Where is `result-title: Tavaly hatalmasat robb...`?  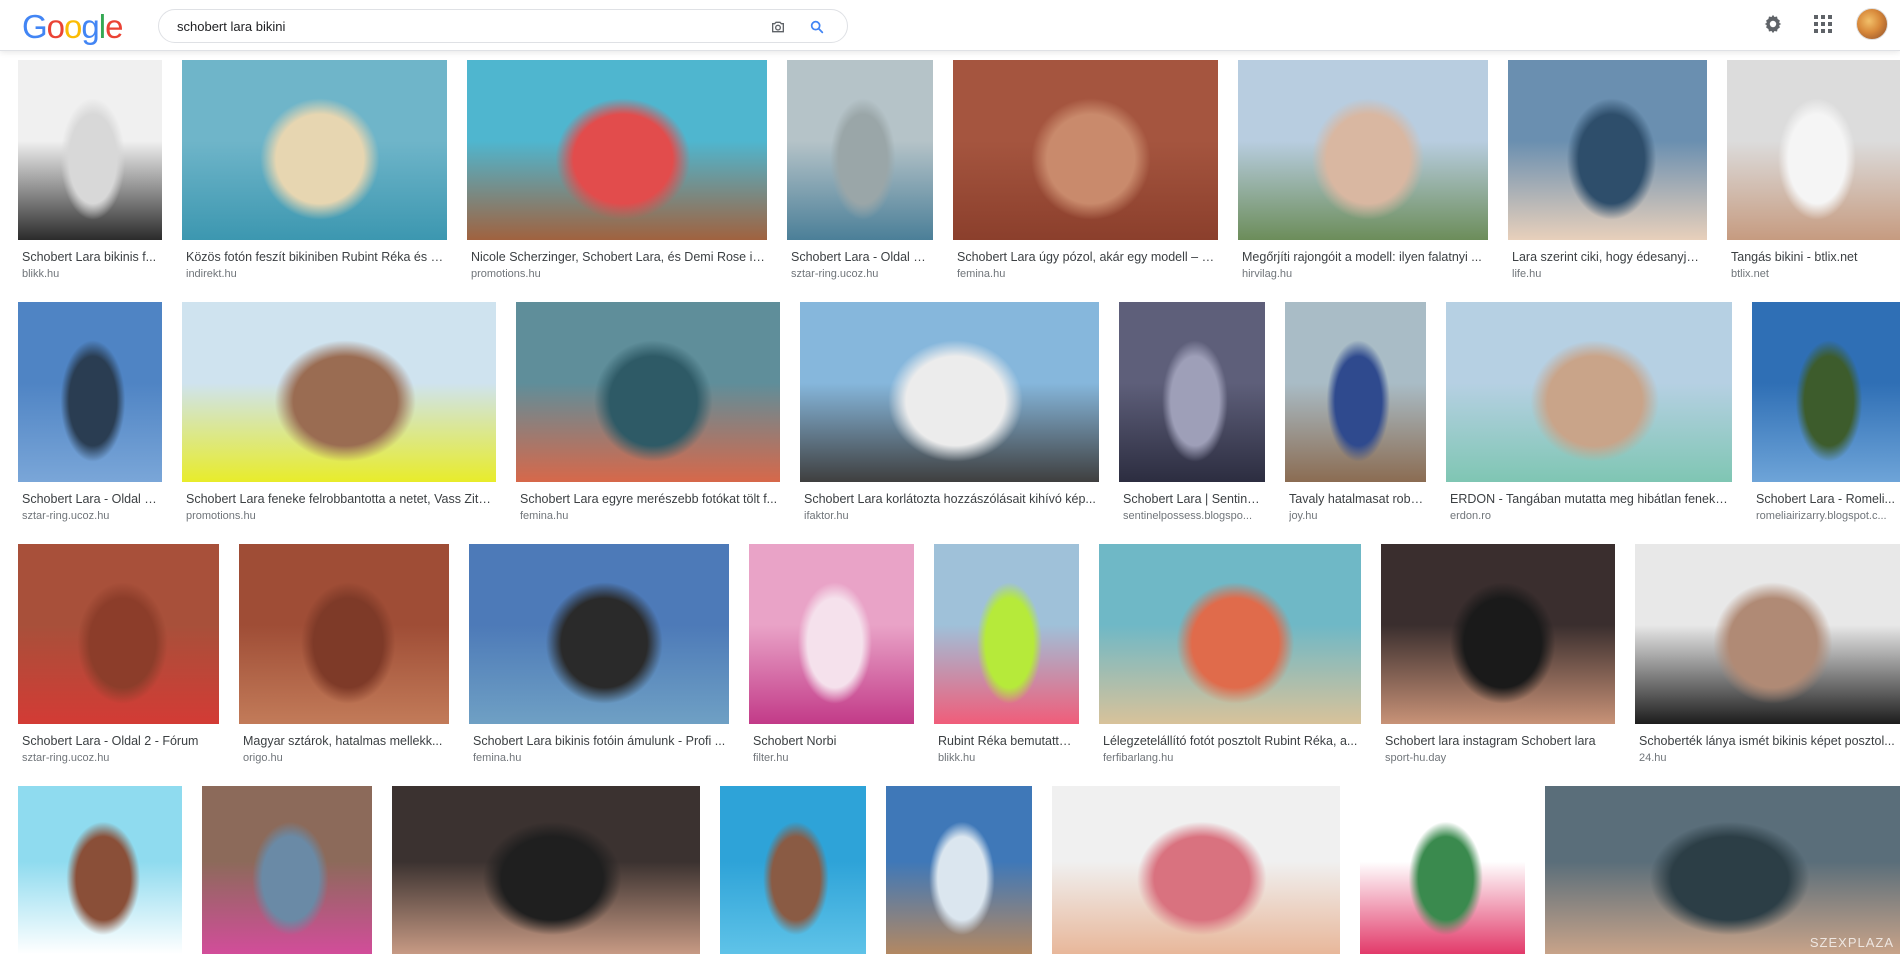
result-title: Tavaly hatalmasat robb... is located at coordinates (1356, 499).